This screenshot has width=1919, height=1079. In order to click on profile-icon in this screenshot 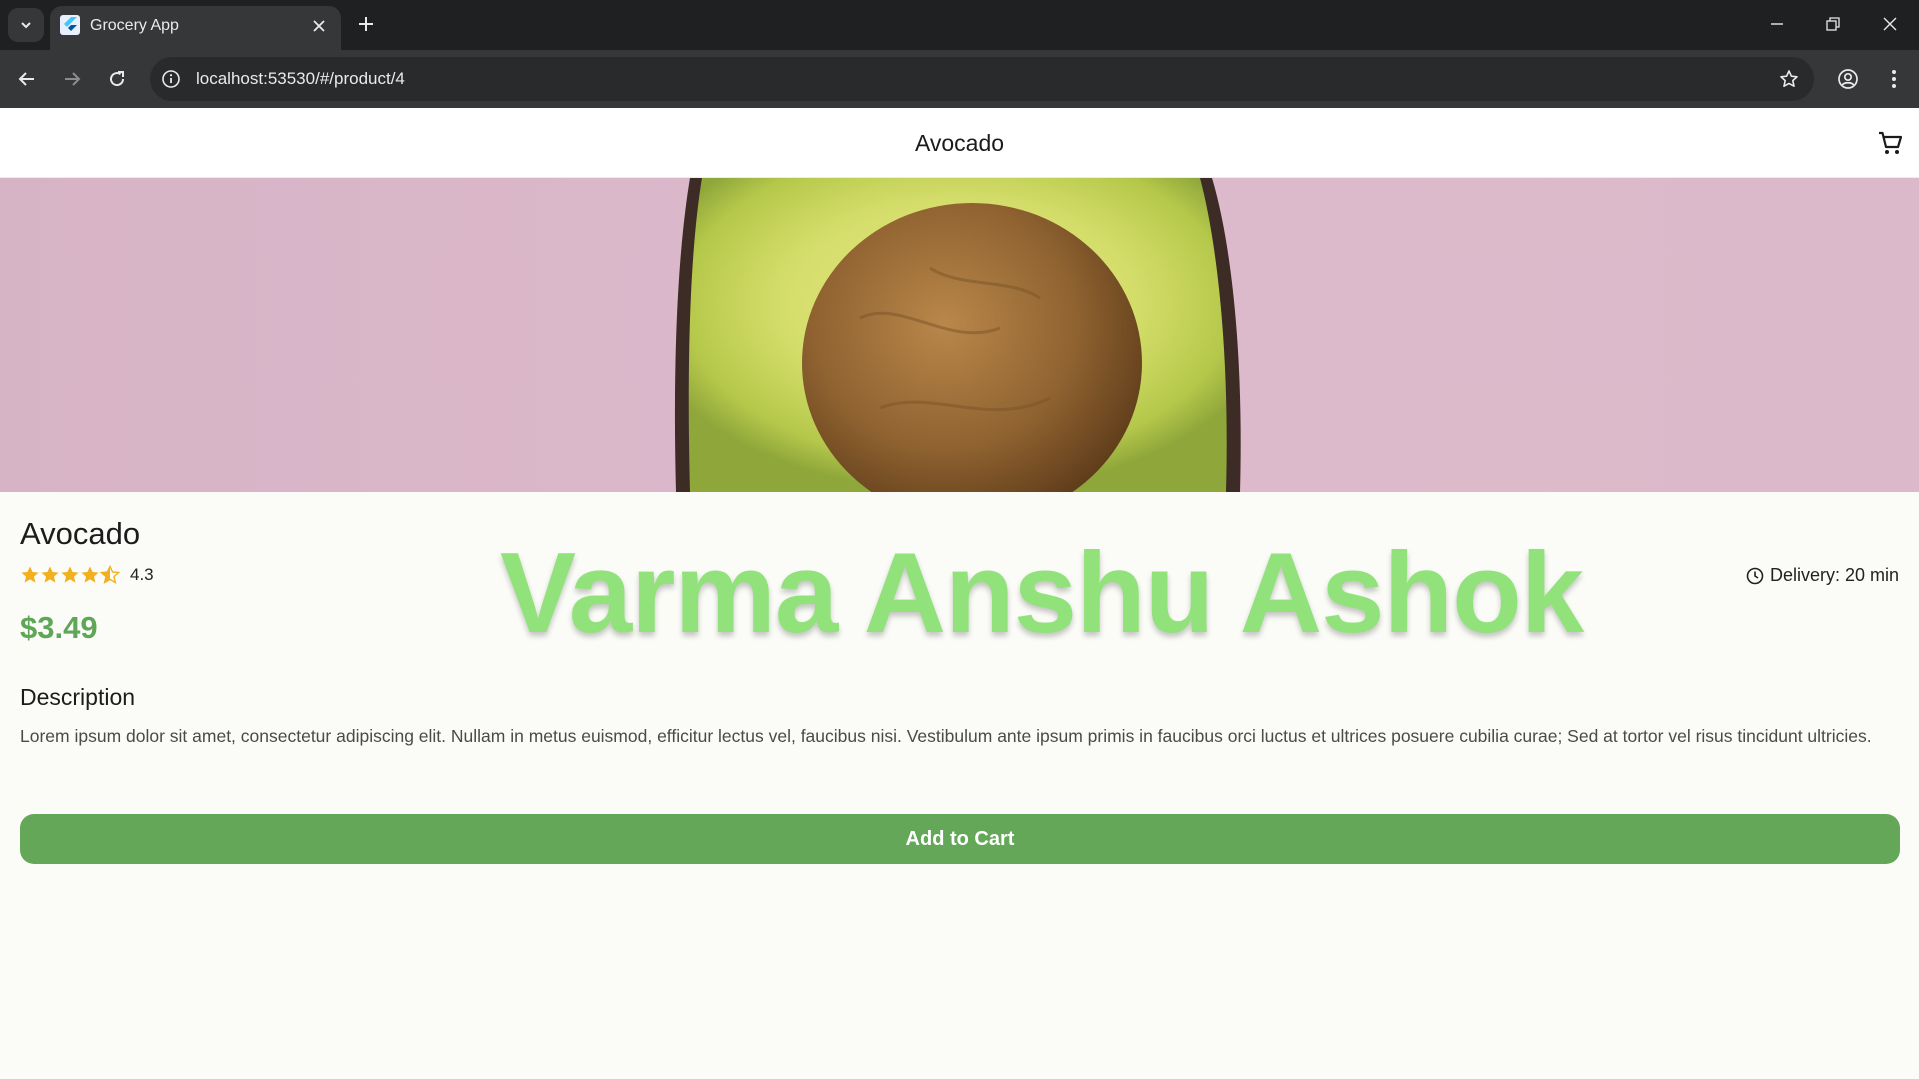, I will do `click(1848, 79)`.